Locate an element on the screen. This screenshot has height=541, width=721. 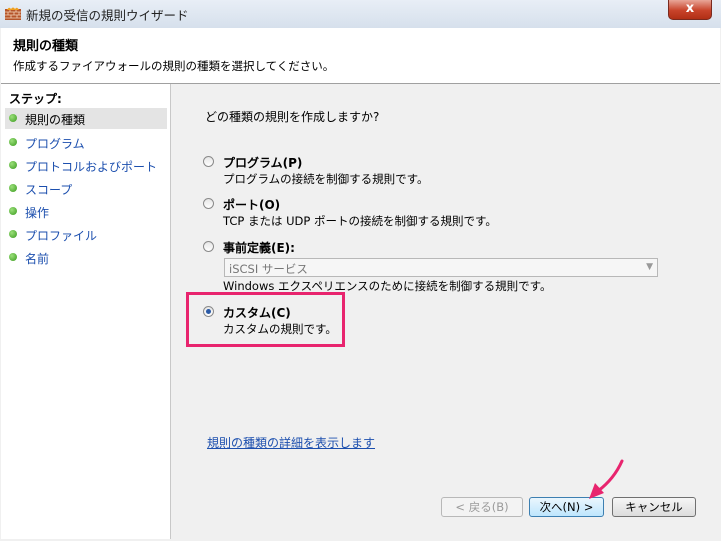
step-profile: プロファイル is located at coordinates (86, 234).